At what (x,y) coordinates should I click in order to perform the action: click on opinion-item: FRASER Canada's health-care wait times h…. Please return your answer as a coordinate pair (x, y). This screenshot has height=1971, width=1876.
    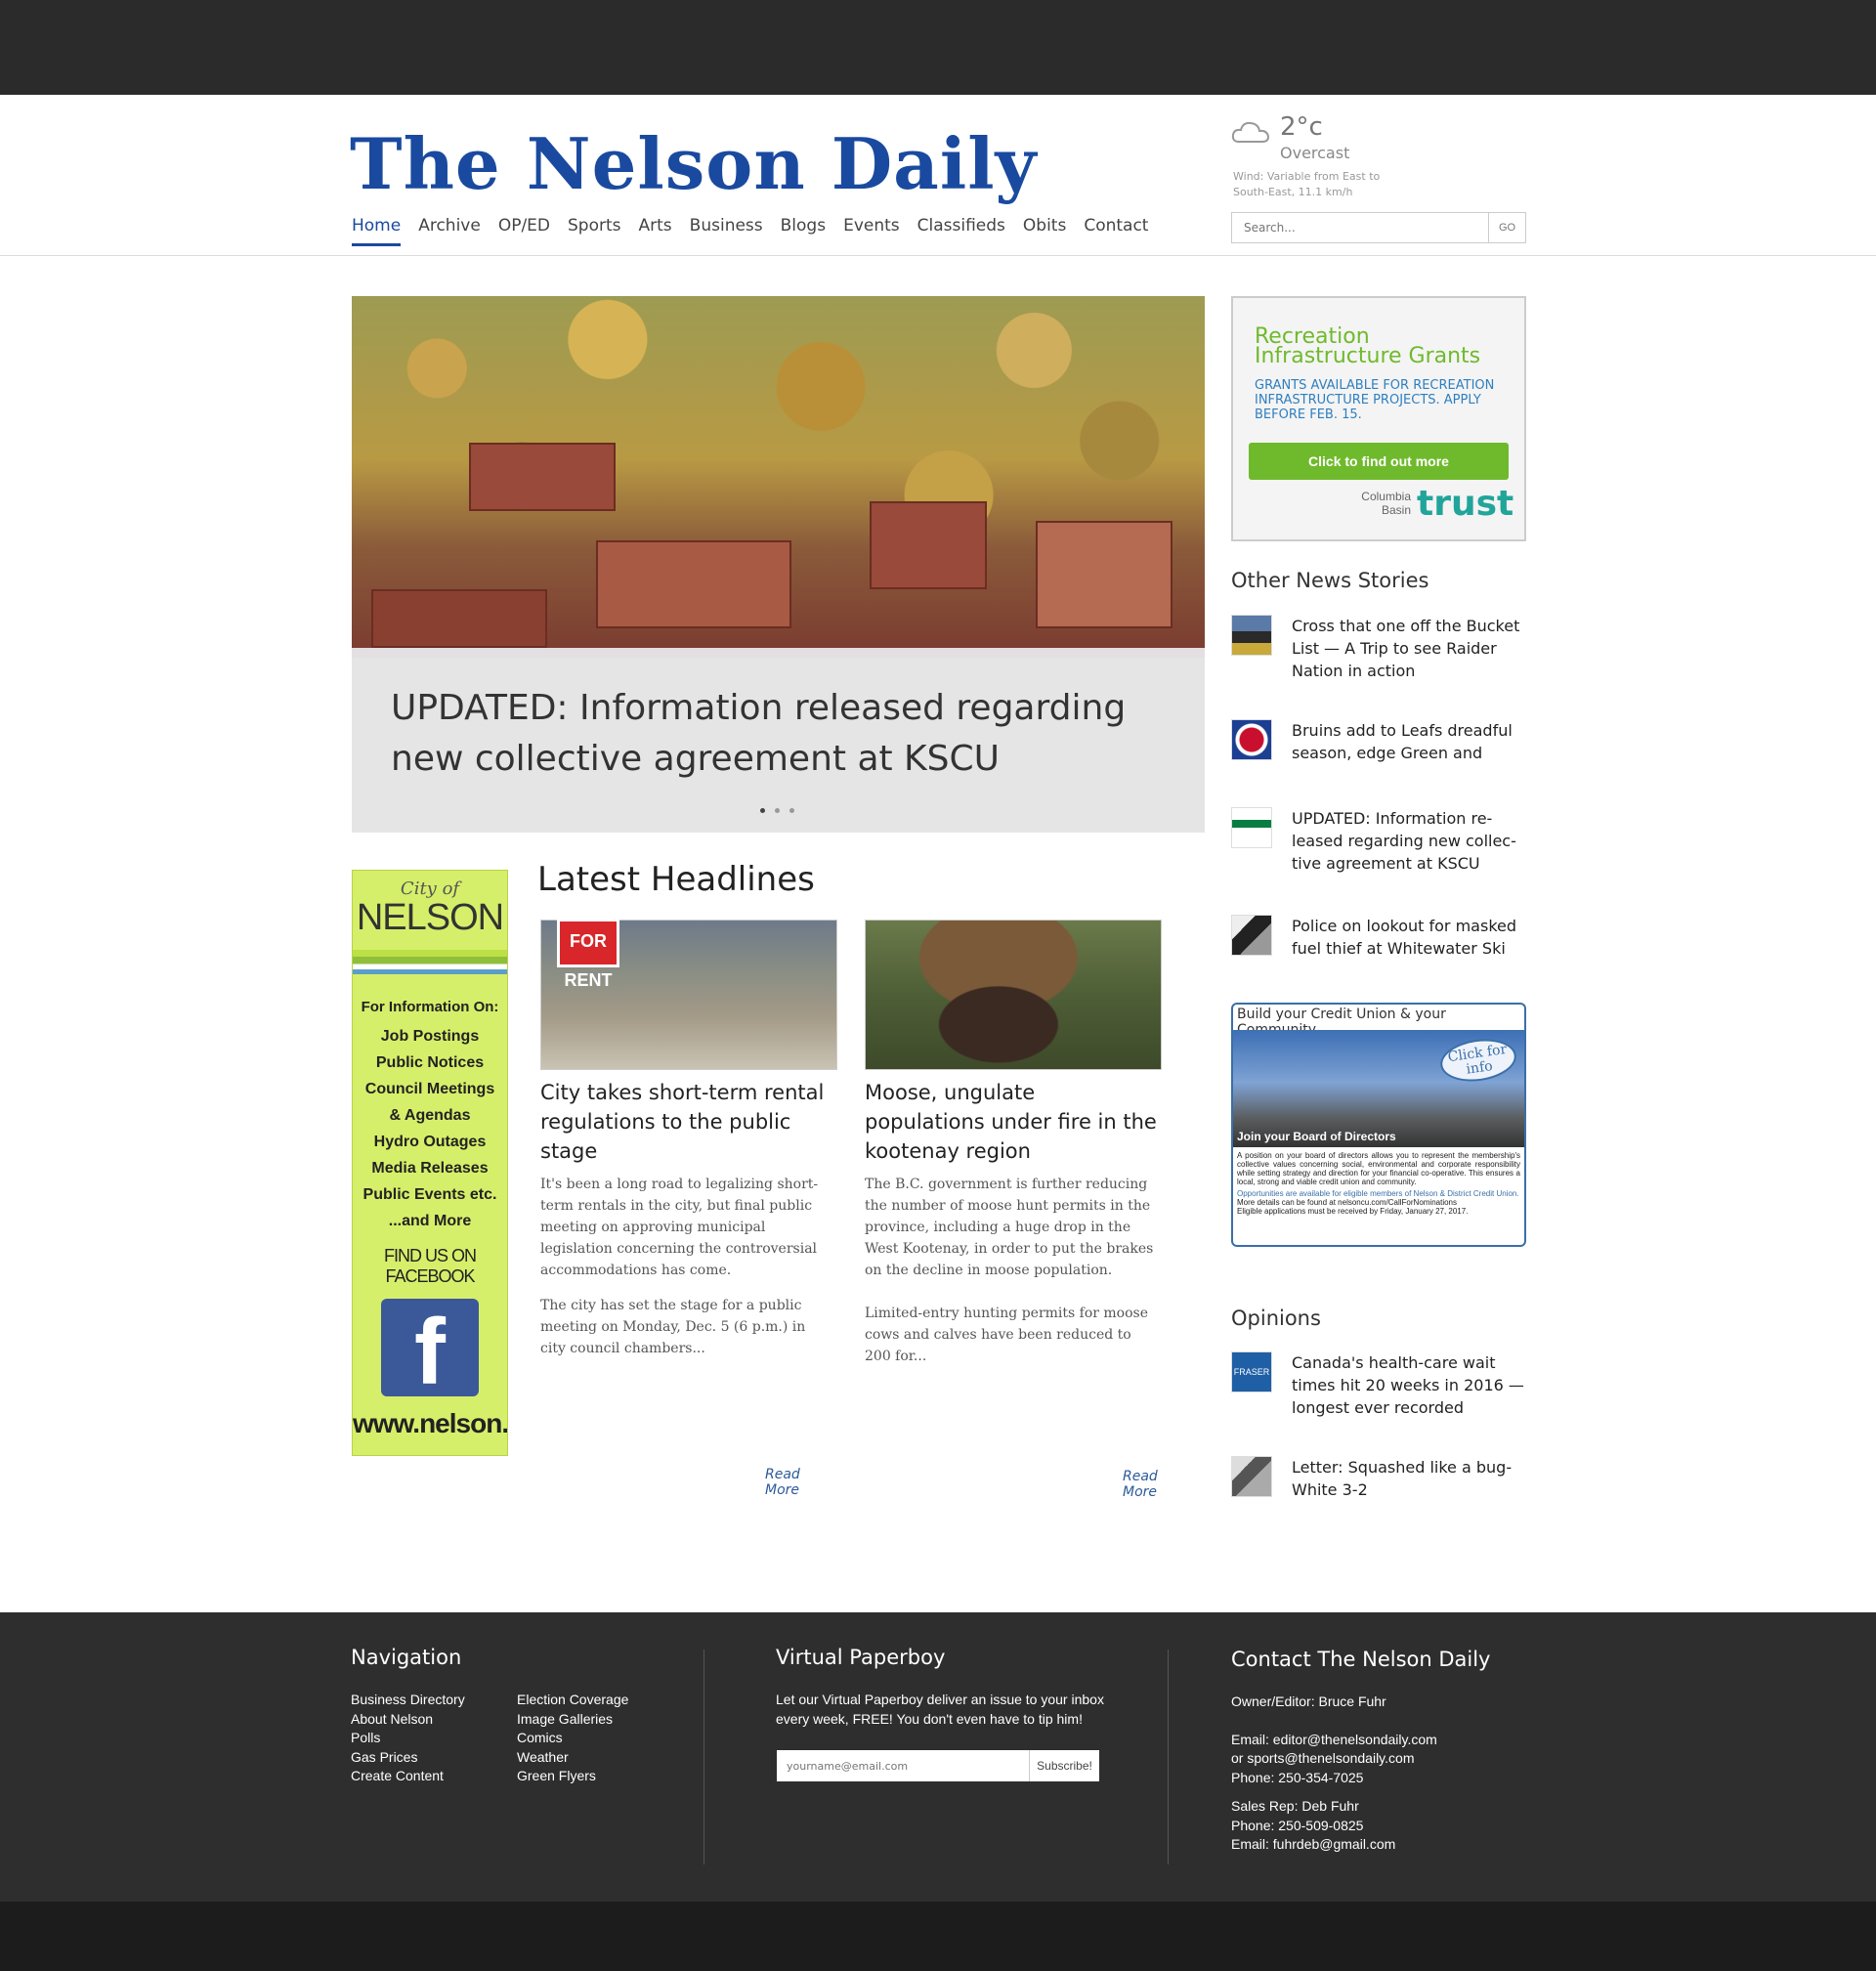
    Looking at the image, I should click on (1378, 1385).